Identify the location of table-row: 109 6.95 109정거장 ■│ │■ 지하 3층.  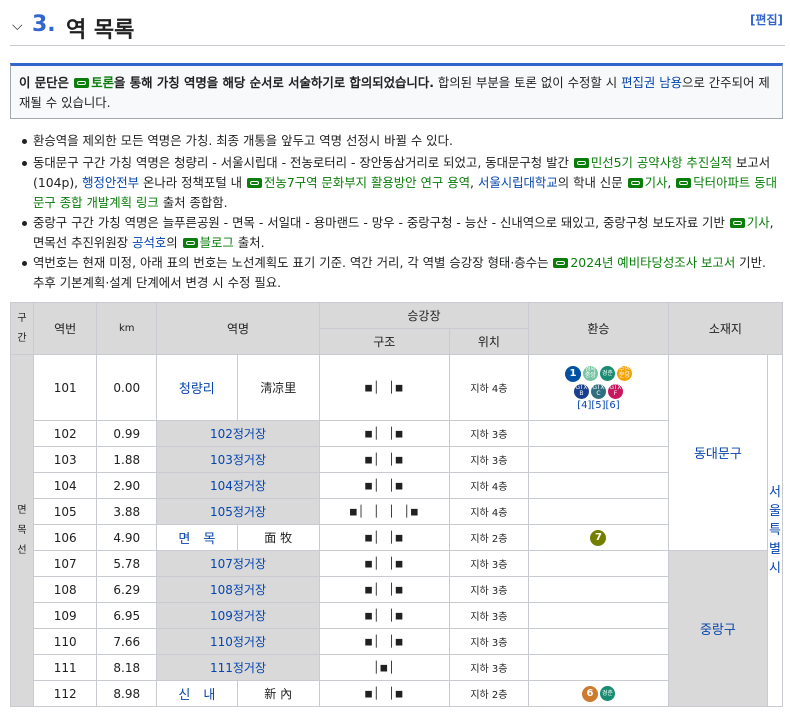
(397, 615).